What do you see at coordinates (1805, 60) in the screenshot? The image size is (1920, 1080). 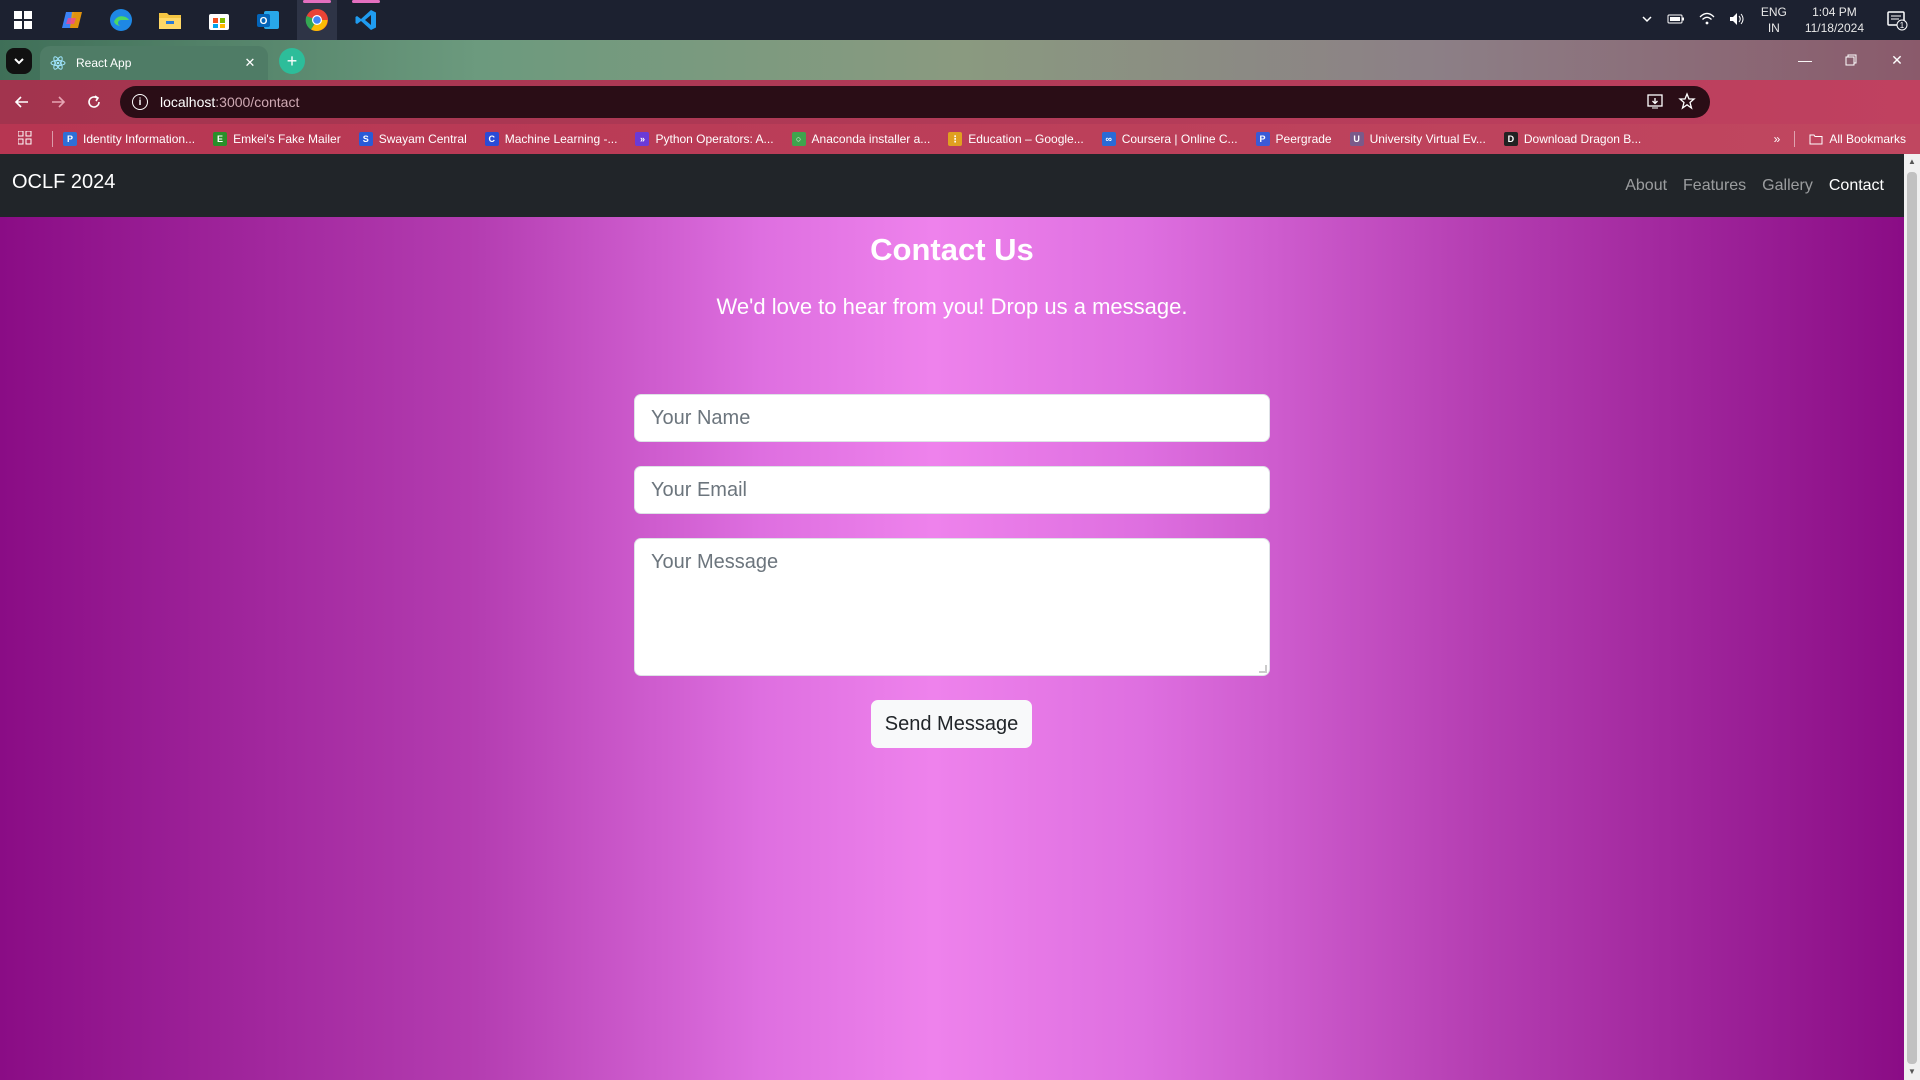 I see `minimize-icon: —` at bounding box center [1805, 60].